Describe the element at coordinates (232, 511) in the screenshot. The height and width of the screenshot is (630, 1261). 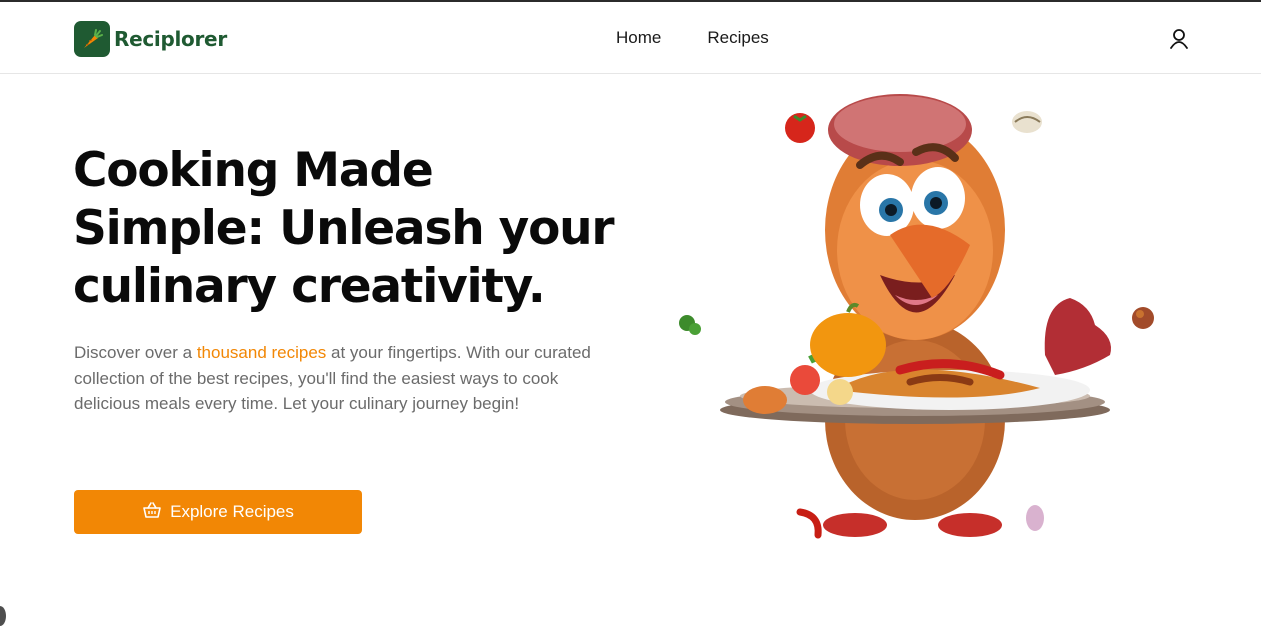
I see `explore-recipes-label: Explore Recipes` at that location.